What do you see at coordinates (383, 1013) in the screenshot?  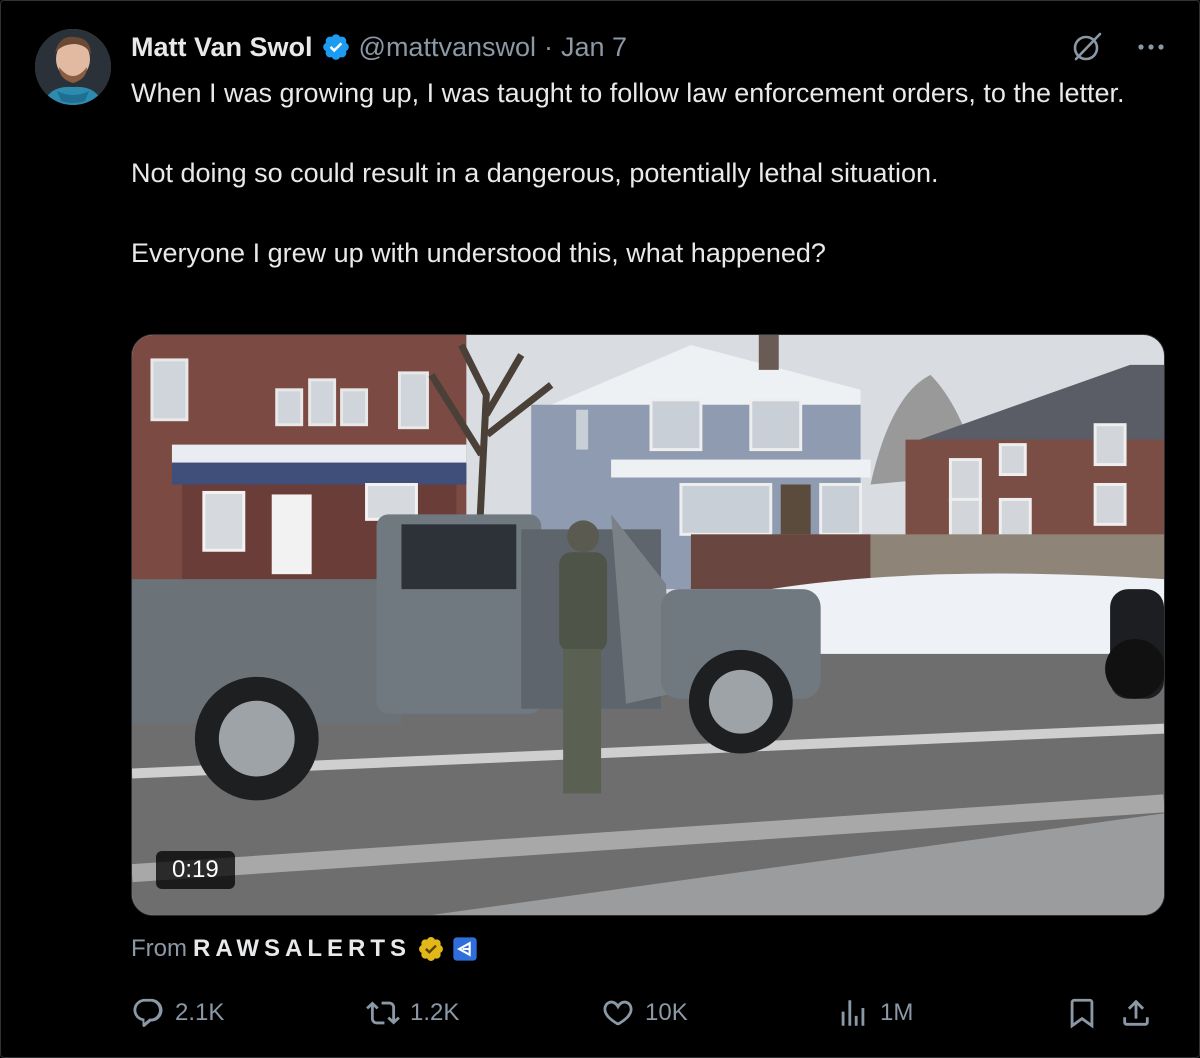 I see `repost-icon` at bounding box center [383, 1013].